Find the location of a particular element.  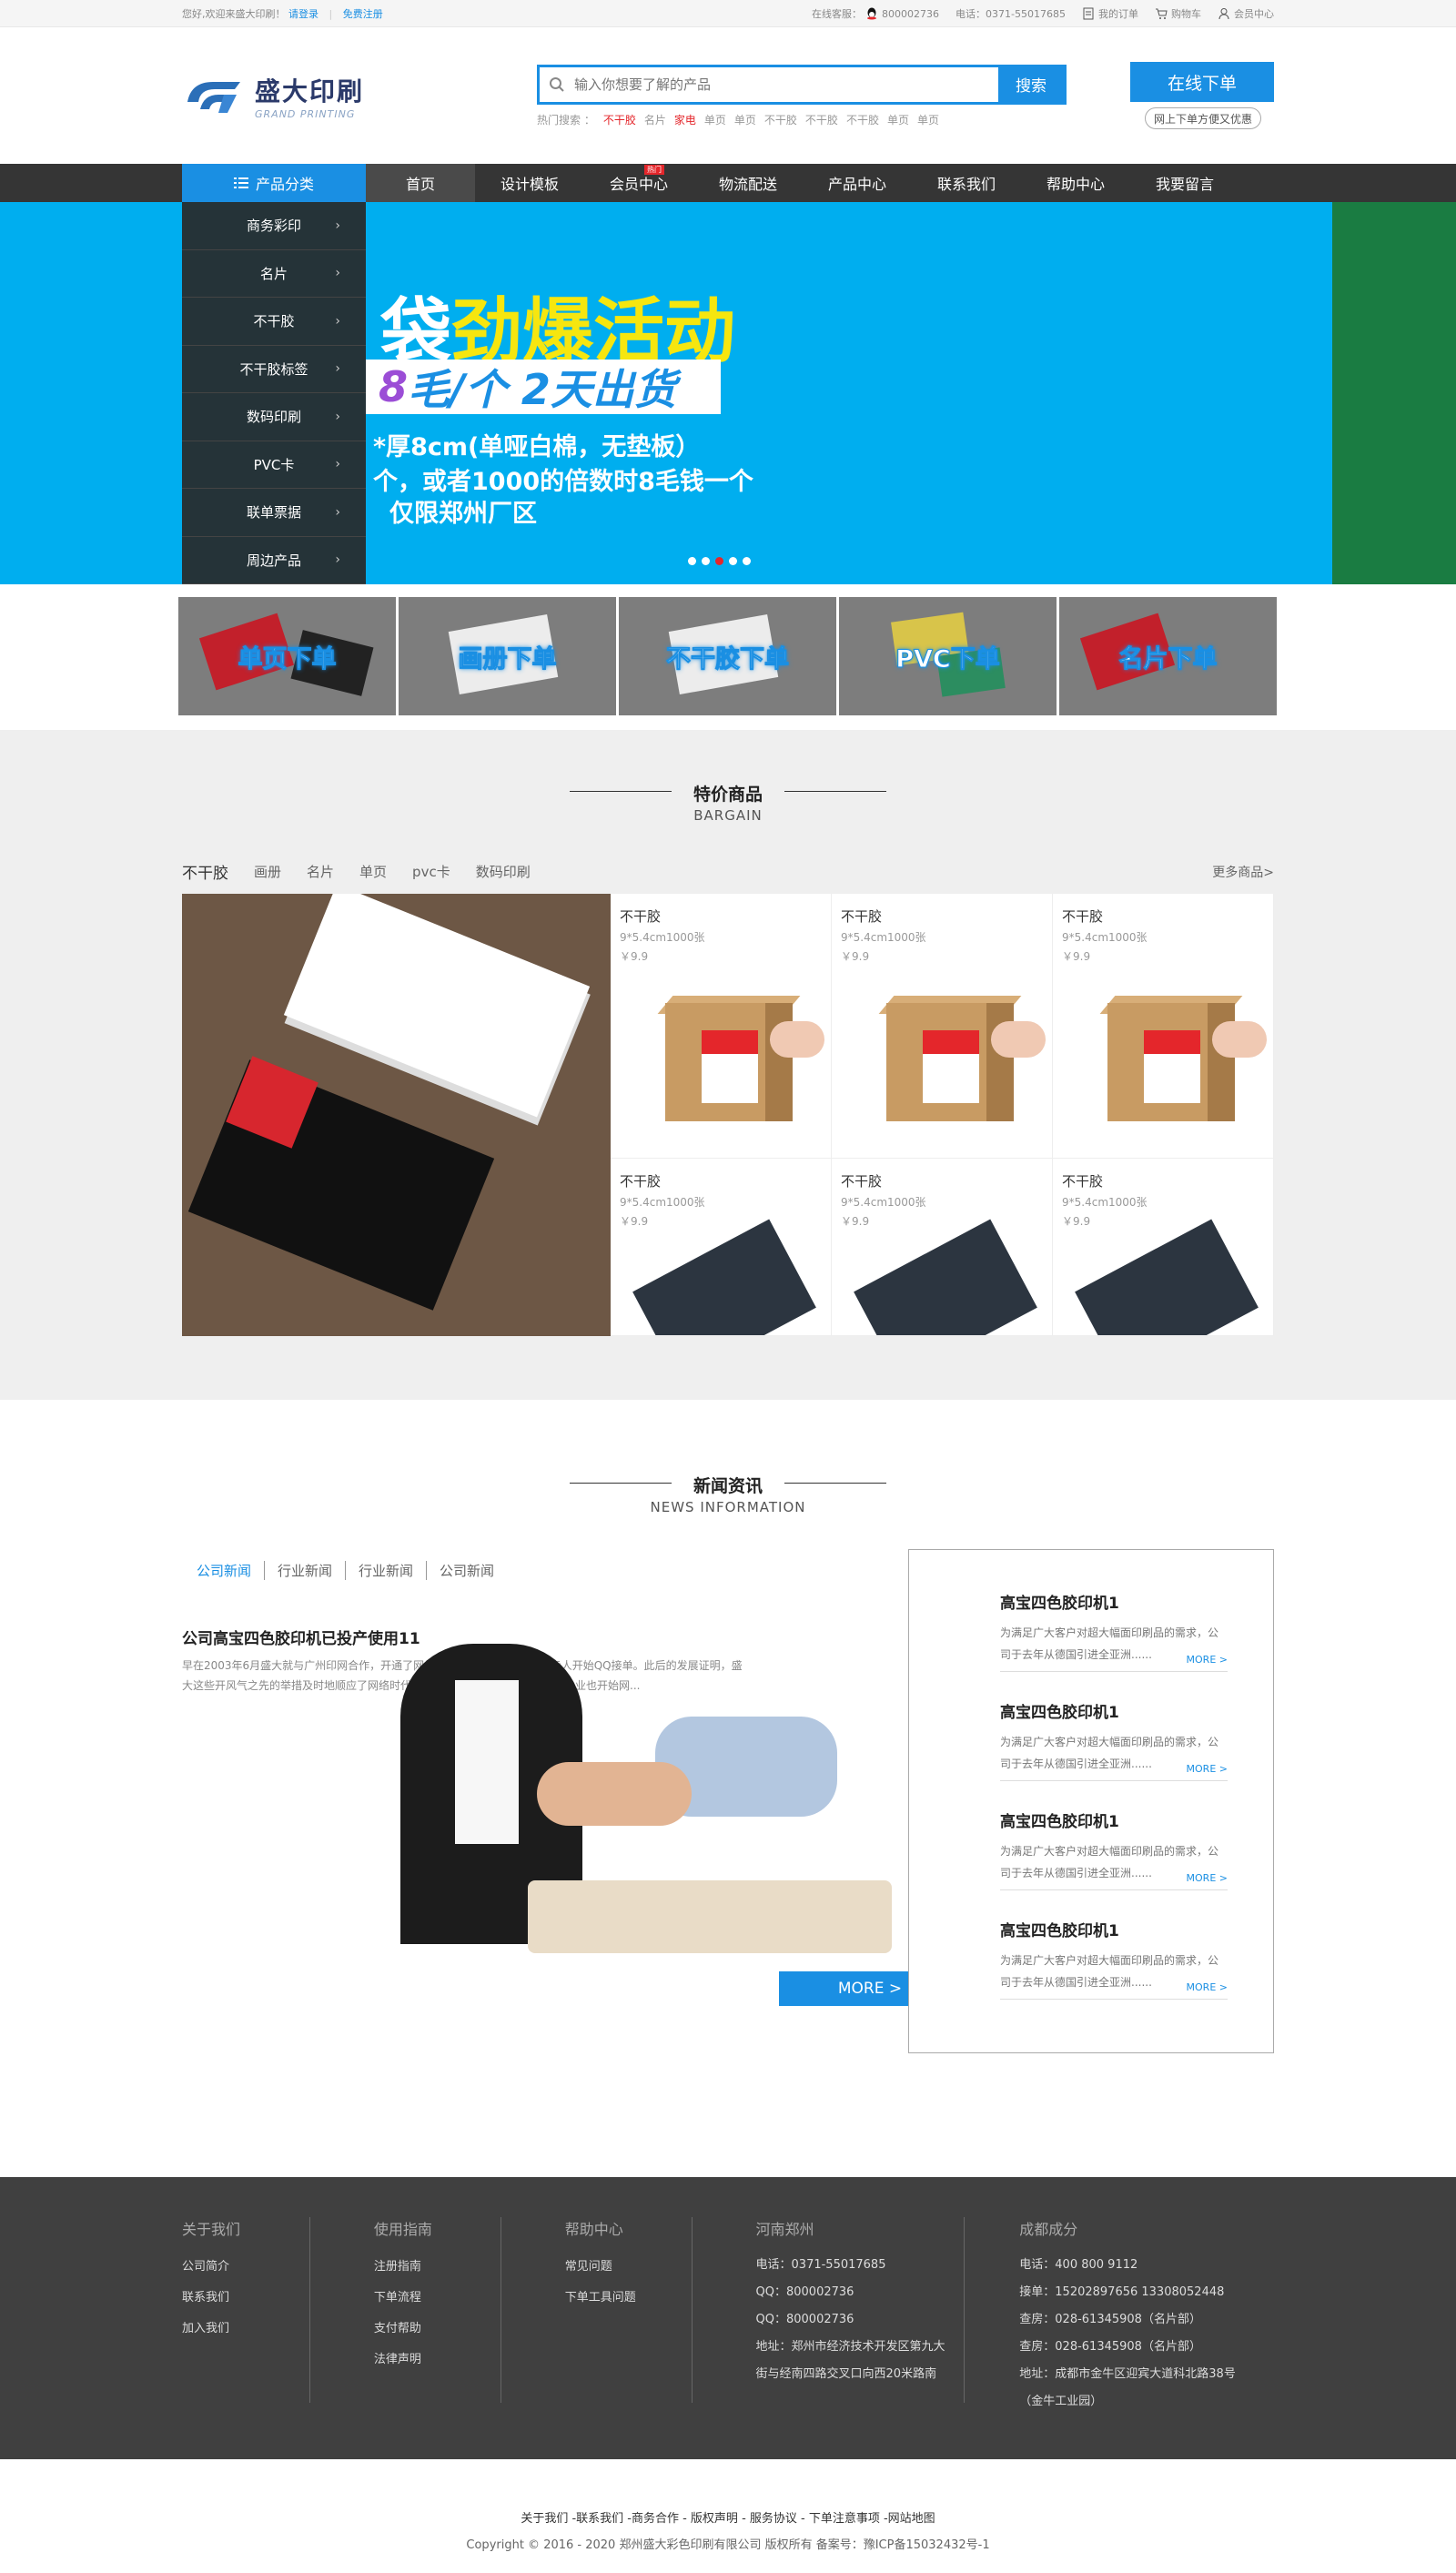

search-input is located at coordinates (786, 84).